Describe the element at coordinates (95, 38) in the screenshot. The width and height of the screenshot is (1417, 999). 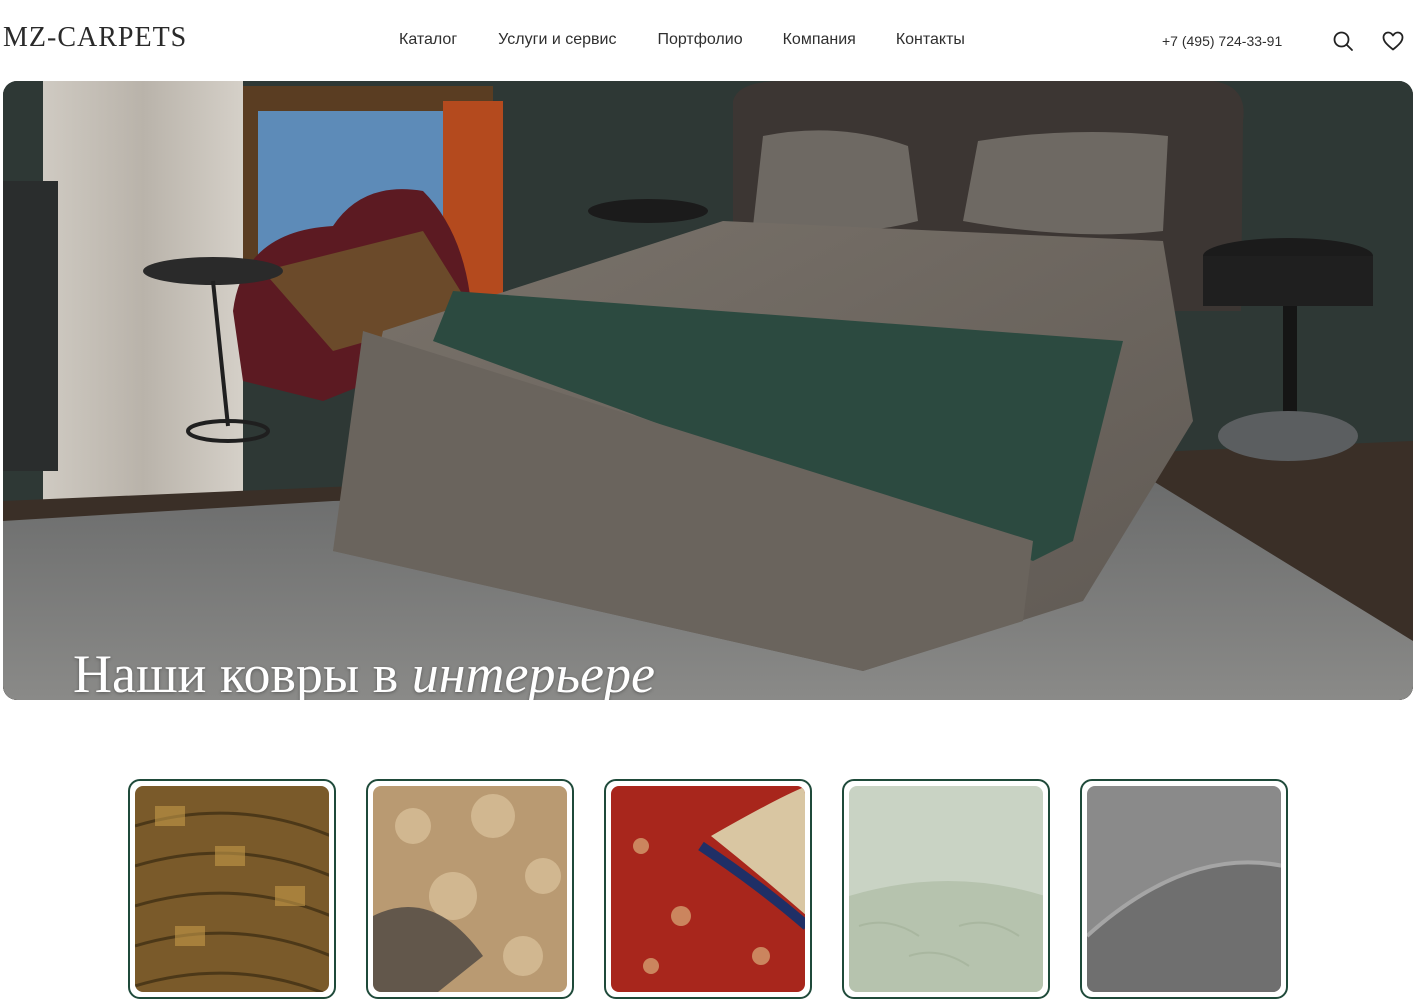
I see `logo: MZ-CARPETS` at that location.